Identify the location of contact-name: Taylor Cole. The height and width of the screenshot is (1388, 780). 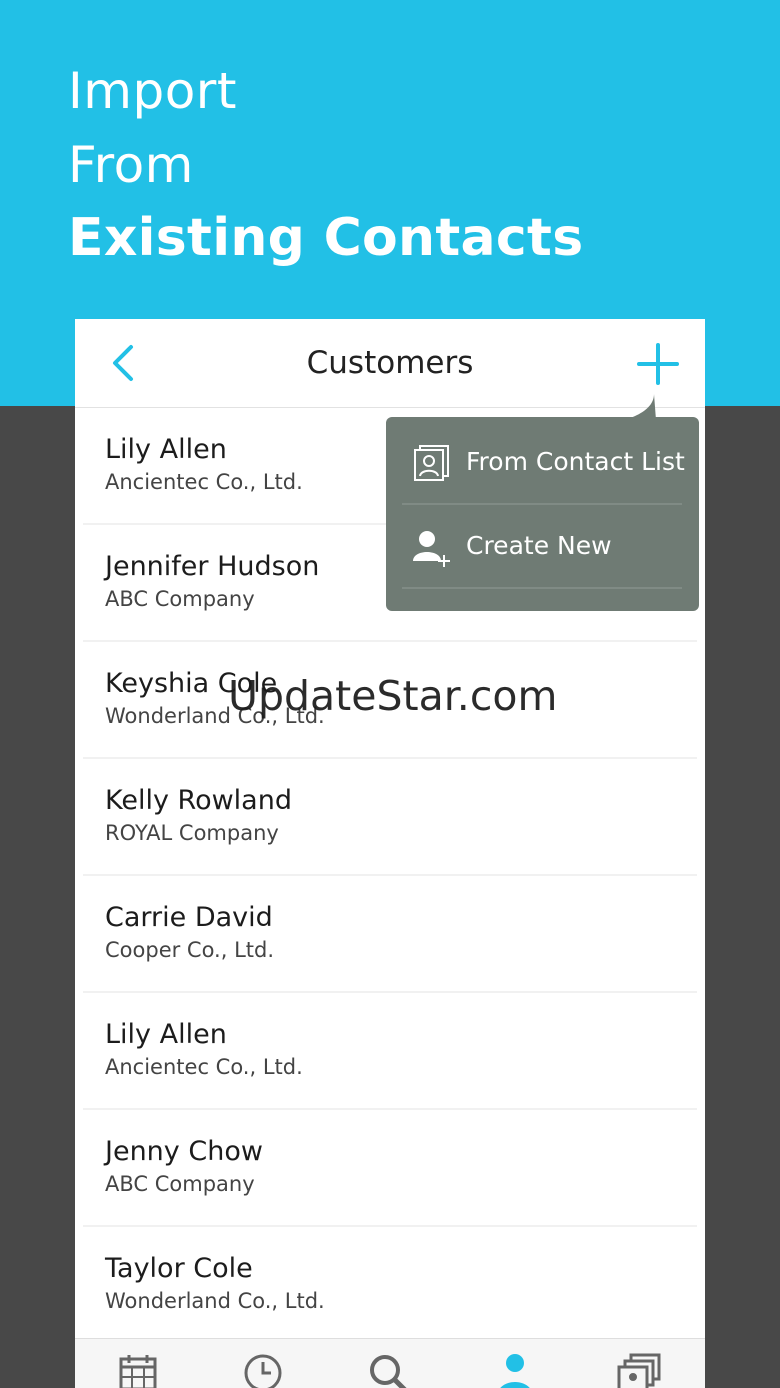
(179, 1268).